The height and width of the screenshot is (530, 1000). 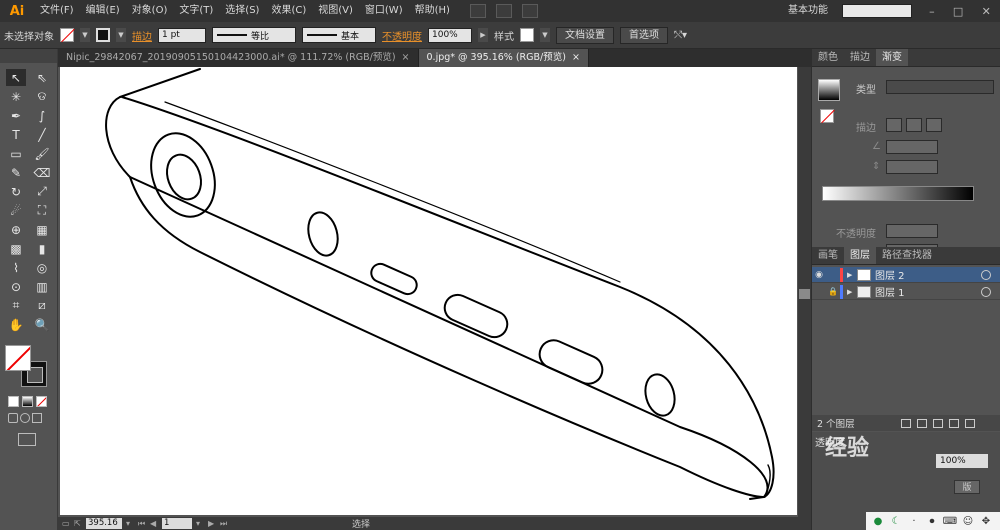 I want to click on transparency-opacity-input: 100%, so click(x=962, y=461).